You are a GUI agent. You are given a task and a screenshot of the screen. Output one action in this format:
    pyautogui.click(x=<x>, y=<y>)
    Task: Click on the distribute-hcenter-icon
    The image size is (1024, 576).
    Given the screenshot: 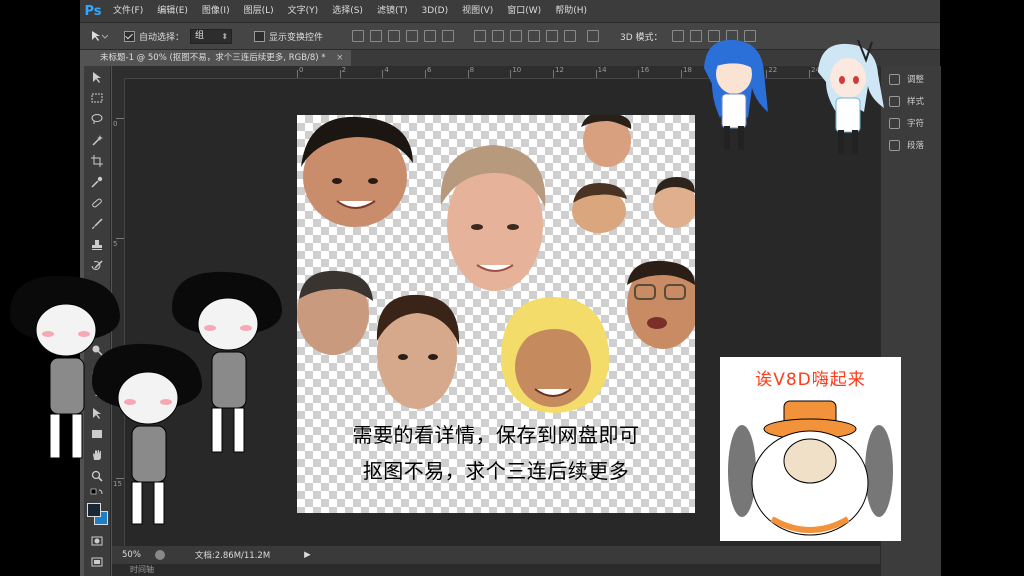 What is the action you would take?
    pyautogui.click(x=552, y=36)
    